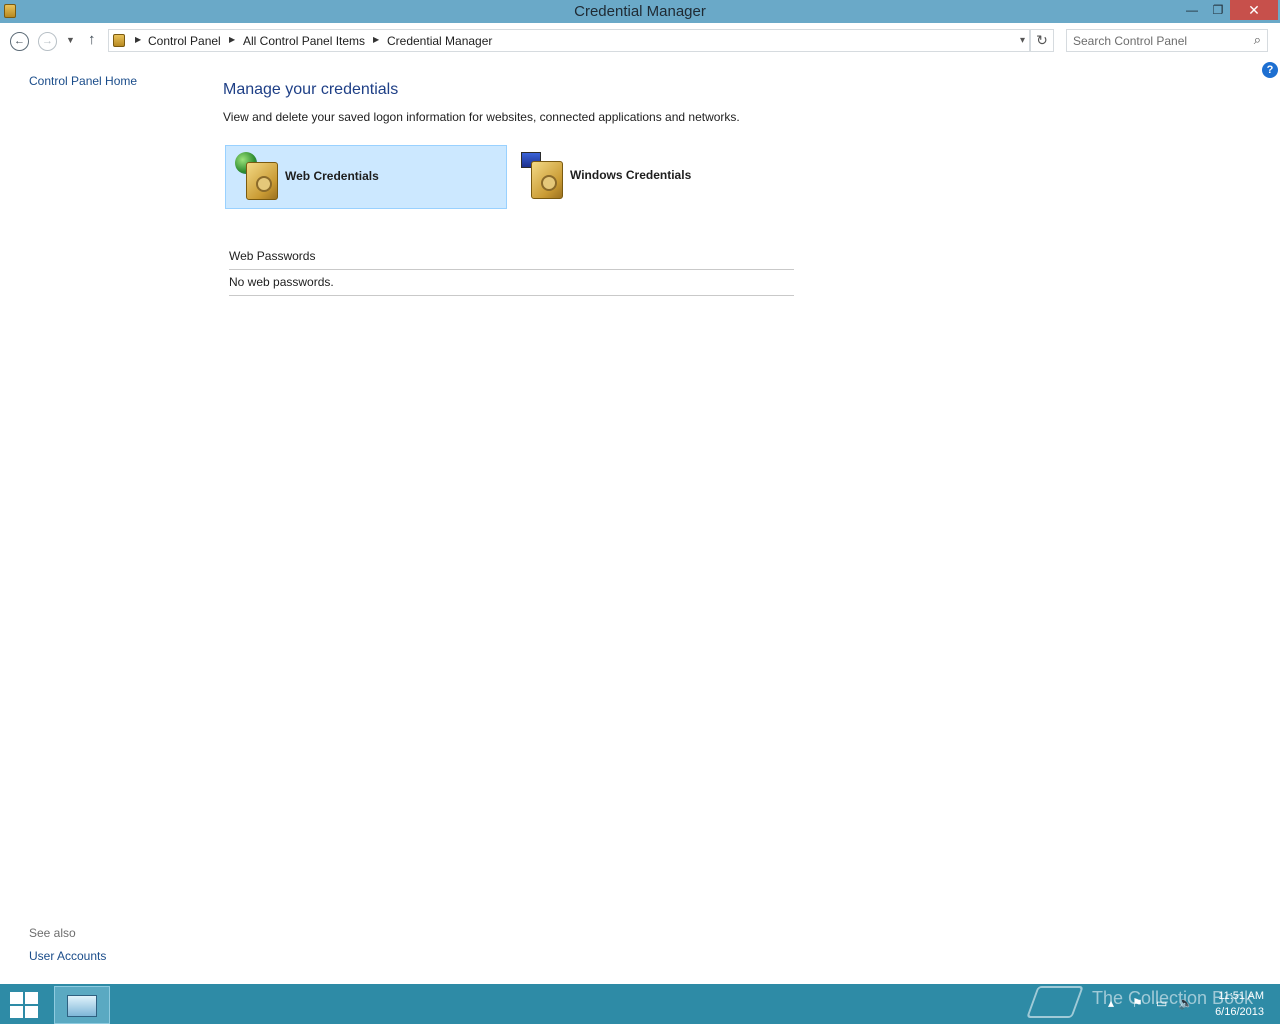 Image resolution: width=1280 pixels, height=1024 pixels. Describe the element at coordinates (67, 956) in the screenshot. I see `user-accounts-link: User Accounts` at that location.